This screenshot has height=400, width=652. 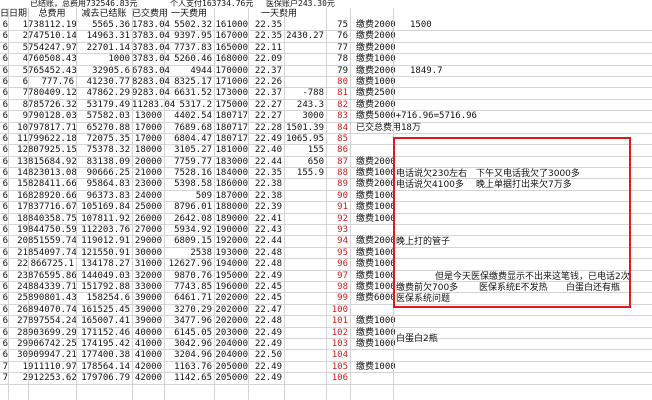 What do you see at coordinates (52, 367) in the screenshot?
I see `cell-total: 911110.97` at bounding box center [52, 367].